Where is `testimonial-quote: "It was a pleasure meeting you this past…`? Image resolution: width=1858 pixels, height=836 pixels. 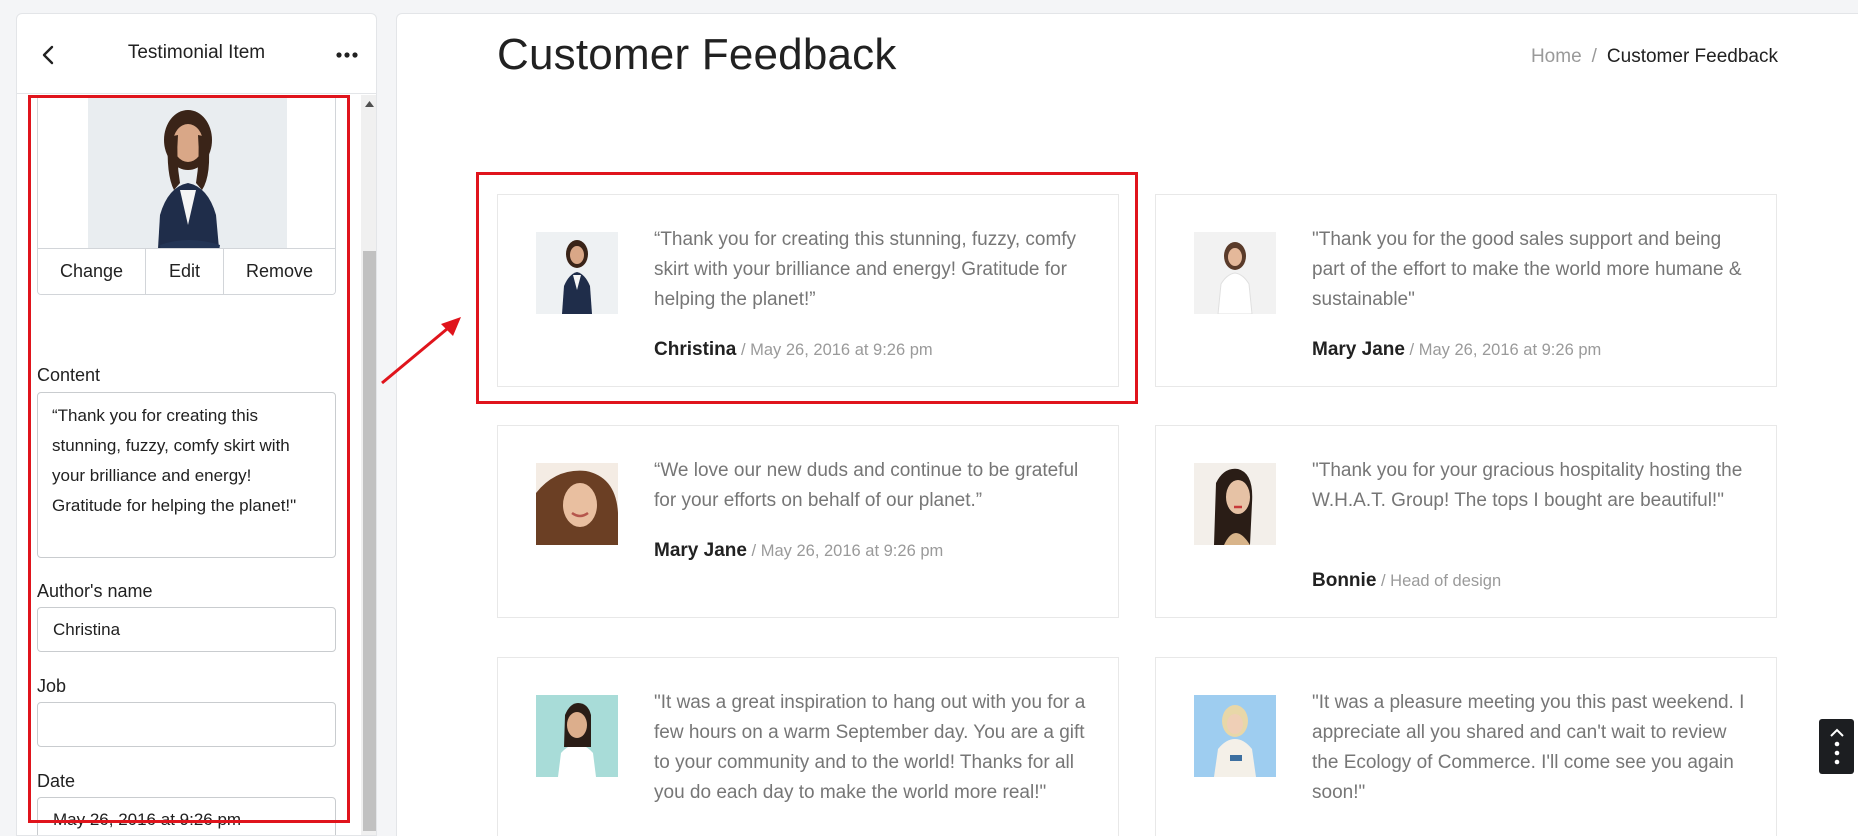
testimonial-quote: "It was a pleasure meeting you this past… is located at coordinates (1528, 747).